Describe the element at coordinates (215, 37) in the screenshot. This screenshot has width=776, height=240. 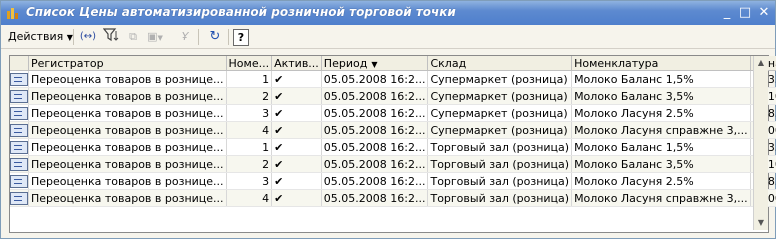
I see `refresh-icon: ↻` at that location.